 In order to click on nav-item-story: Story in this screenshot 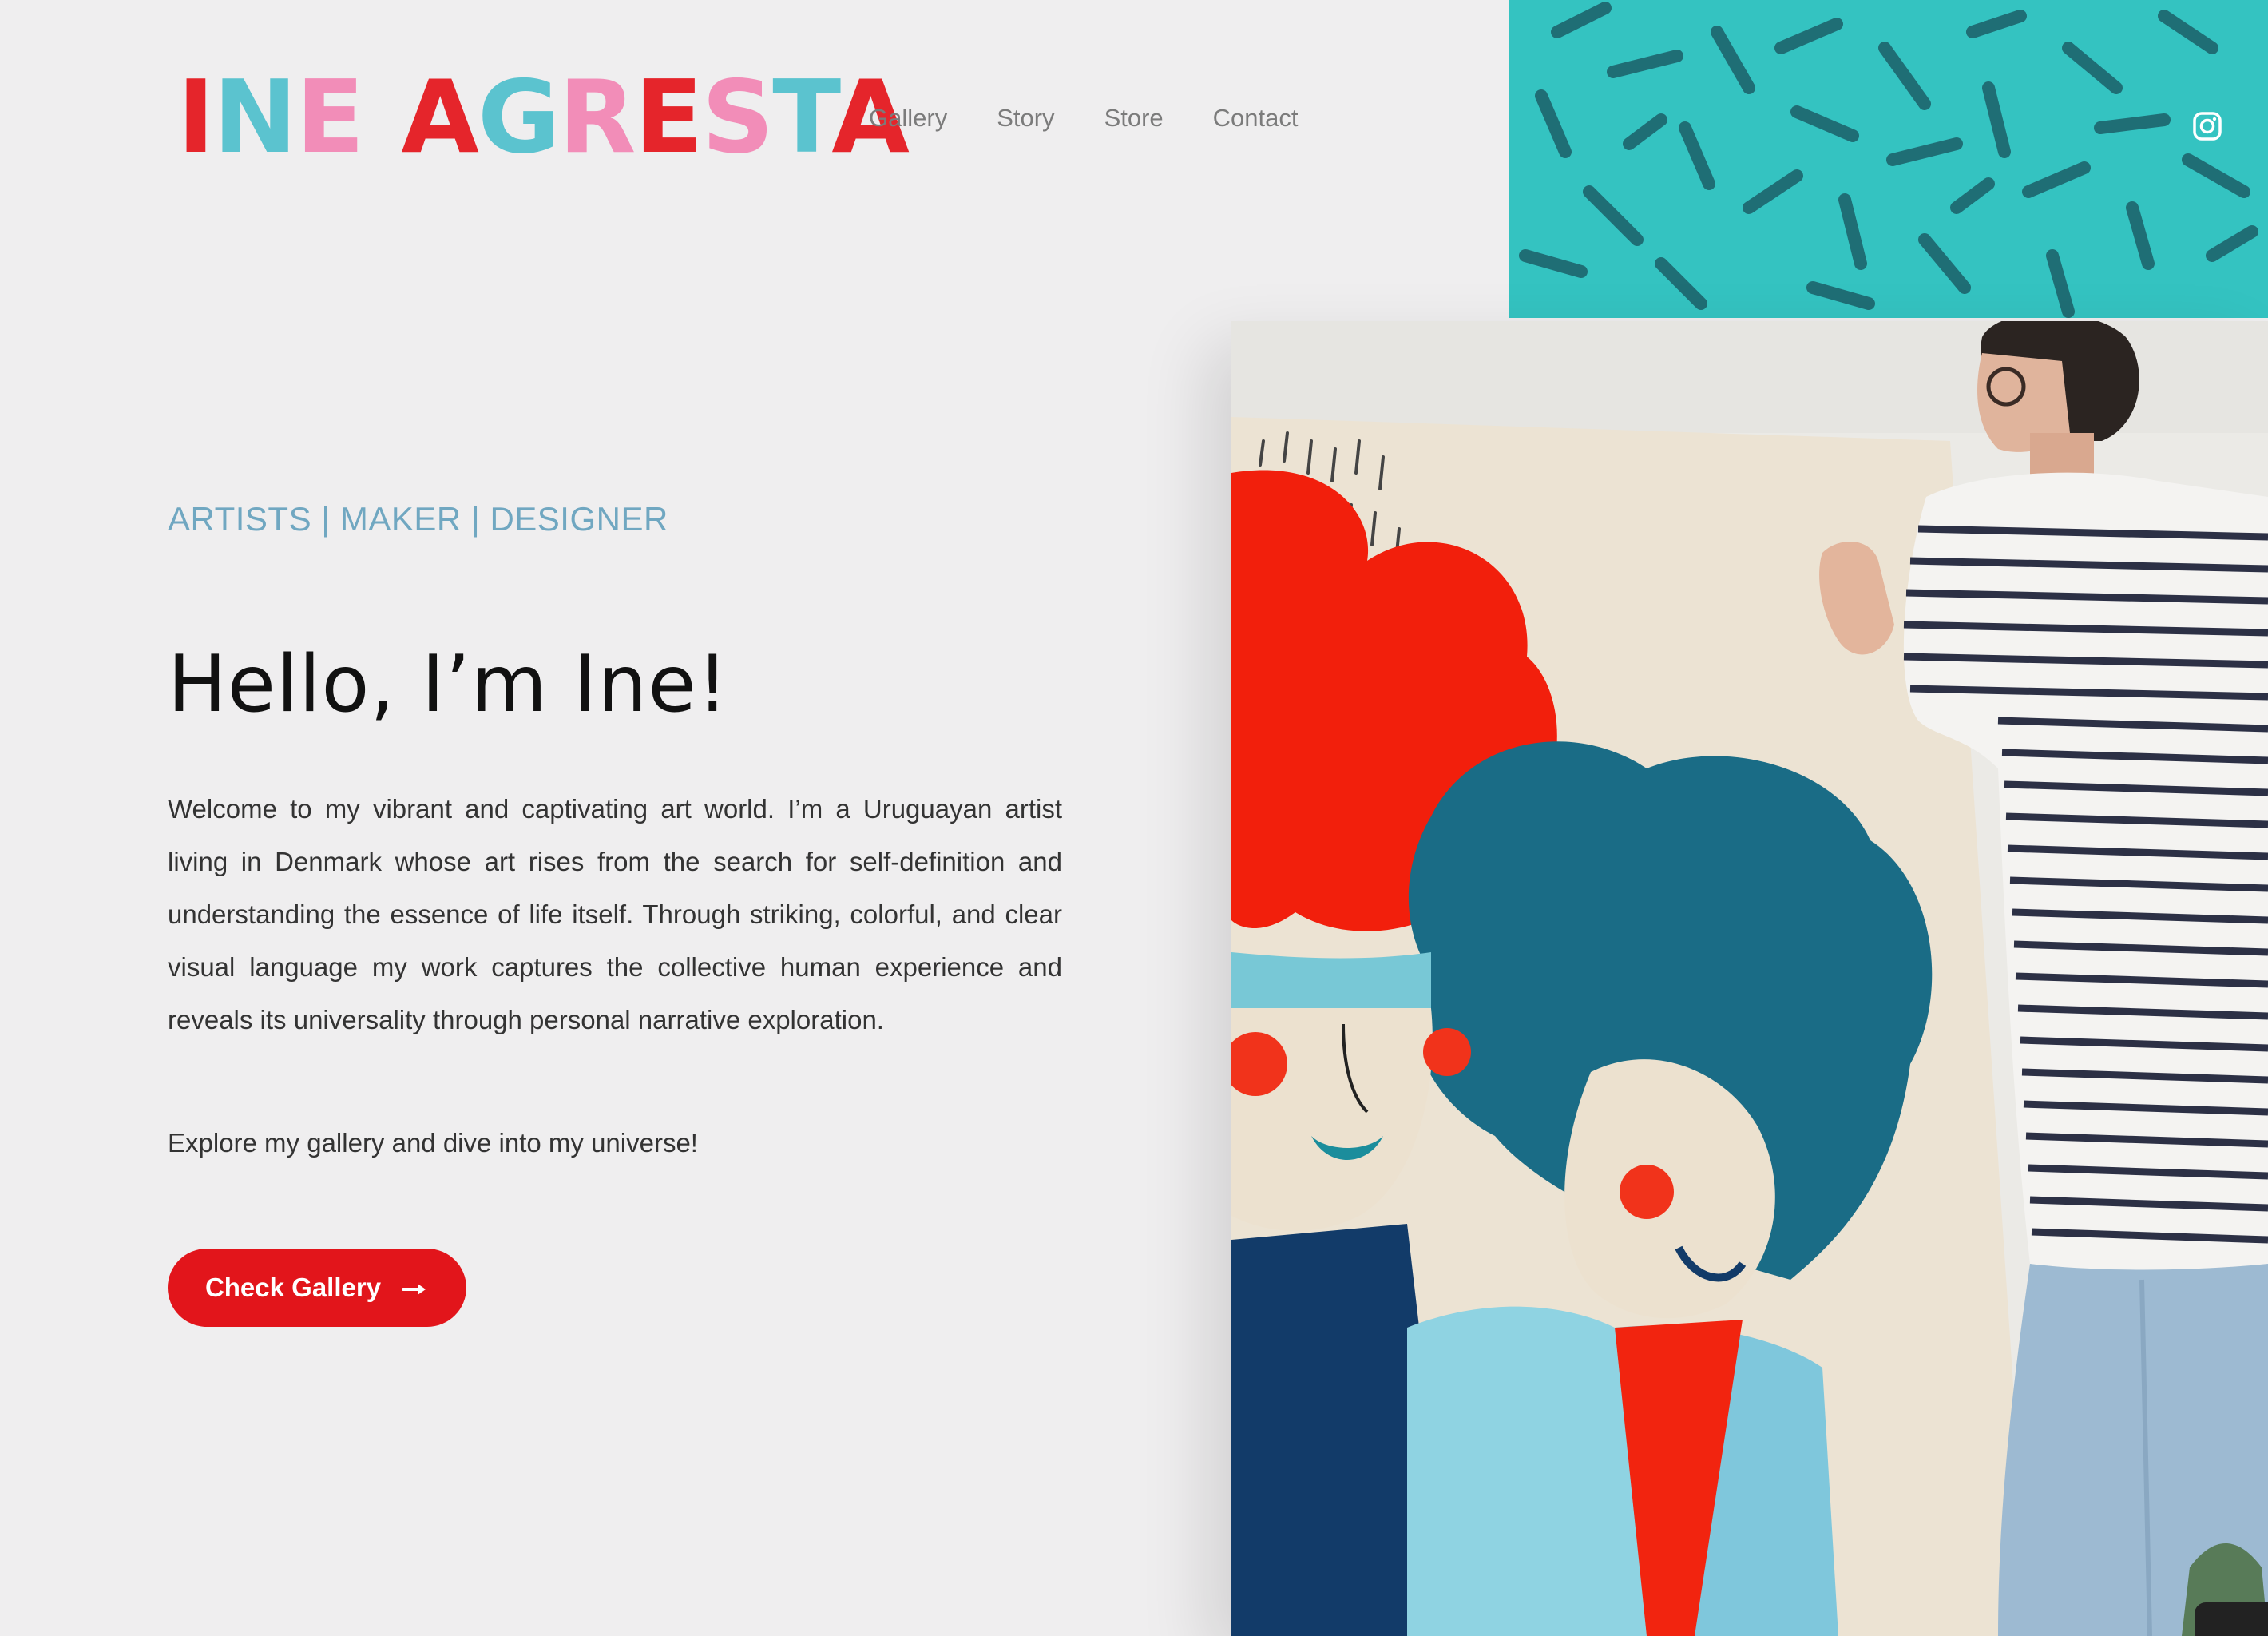, I will do `click(1025, 118)`.